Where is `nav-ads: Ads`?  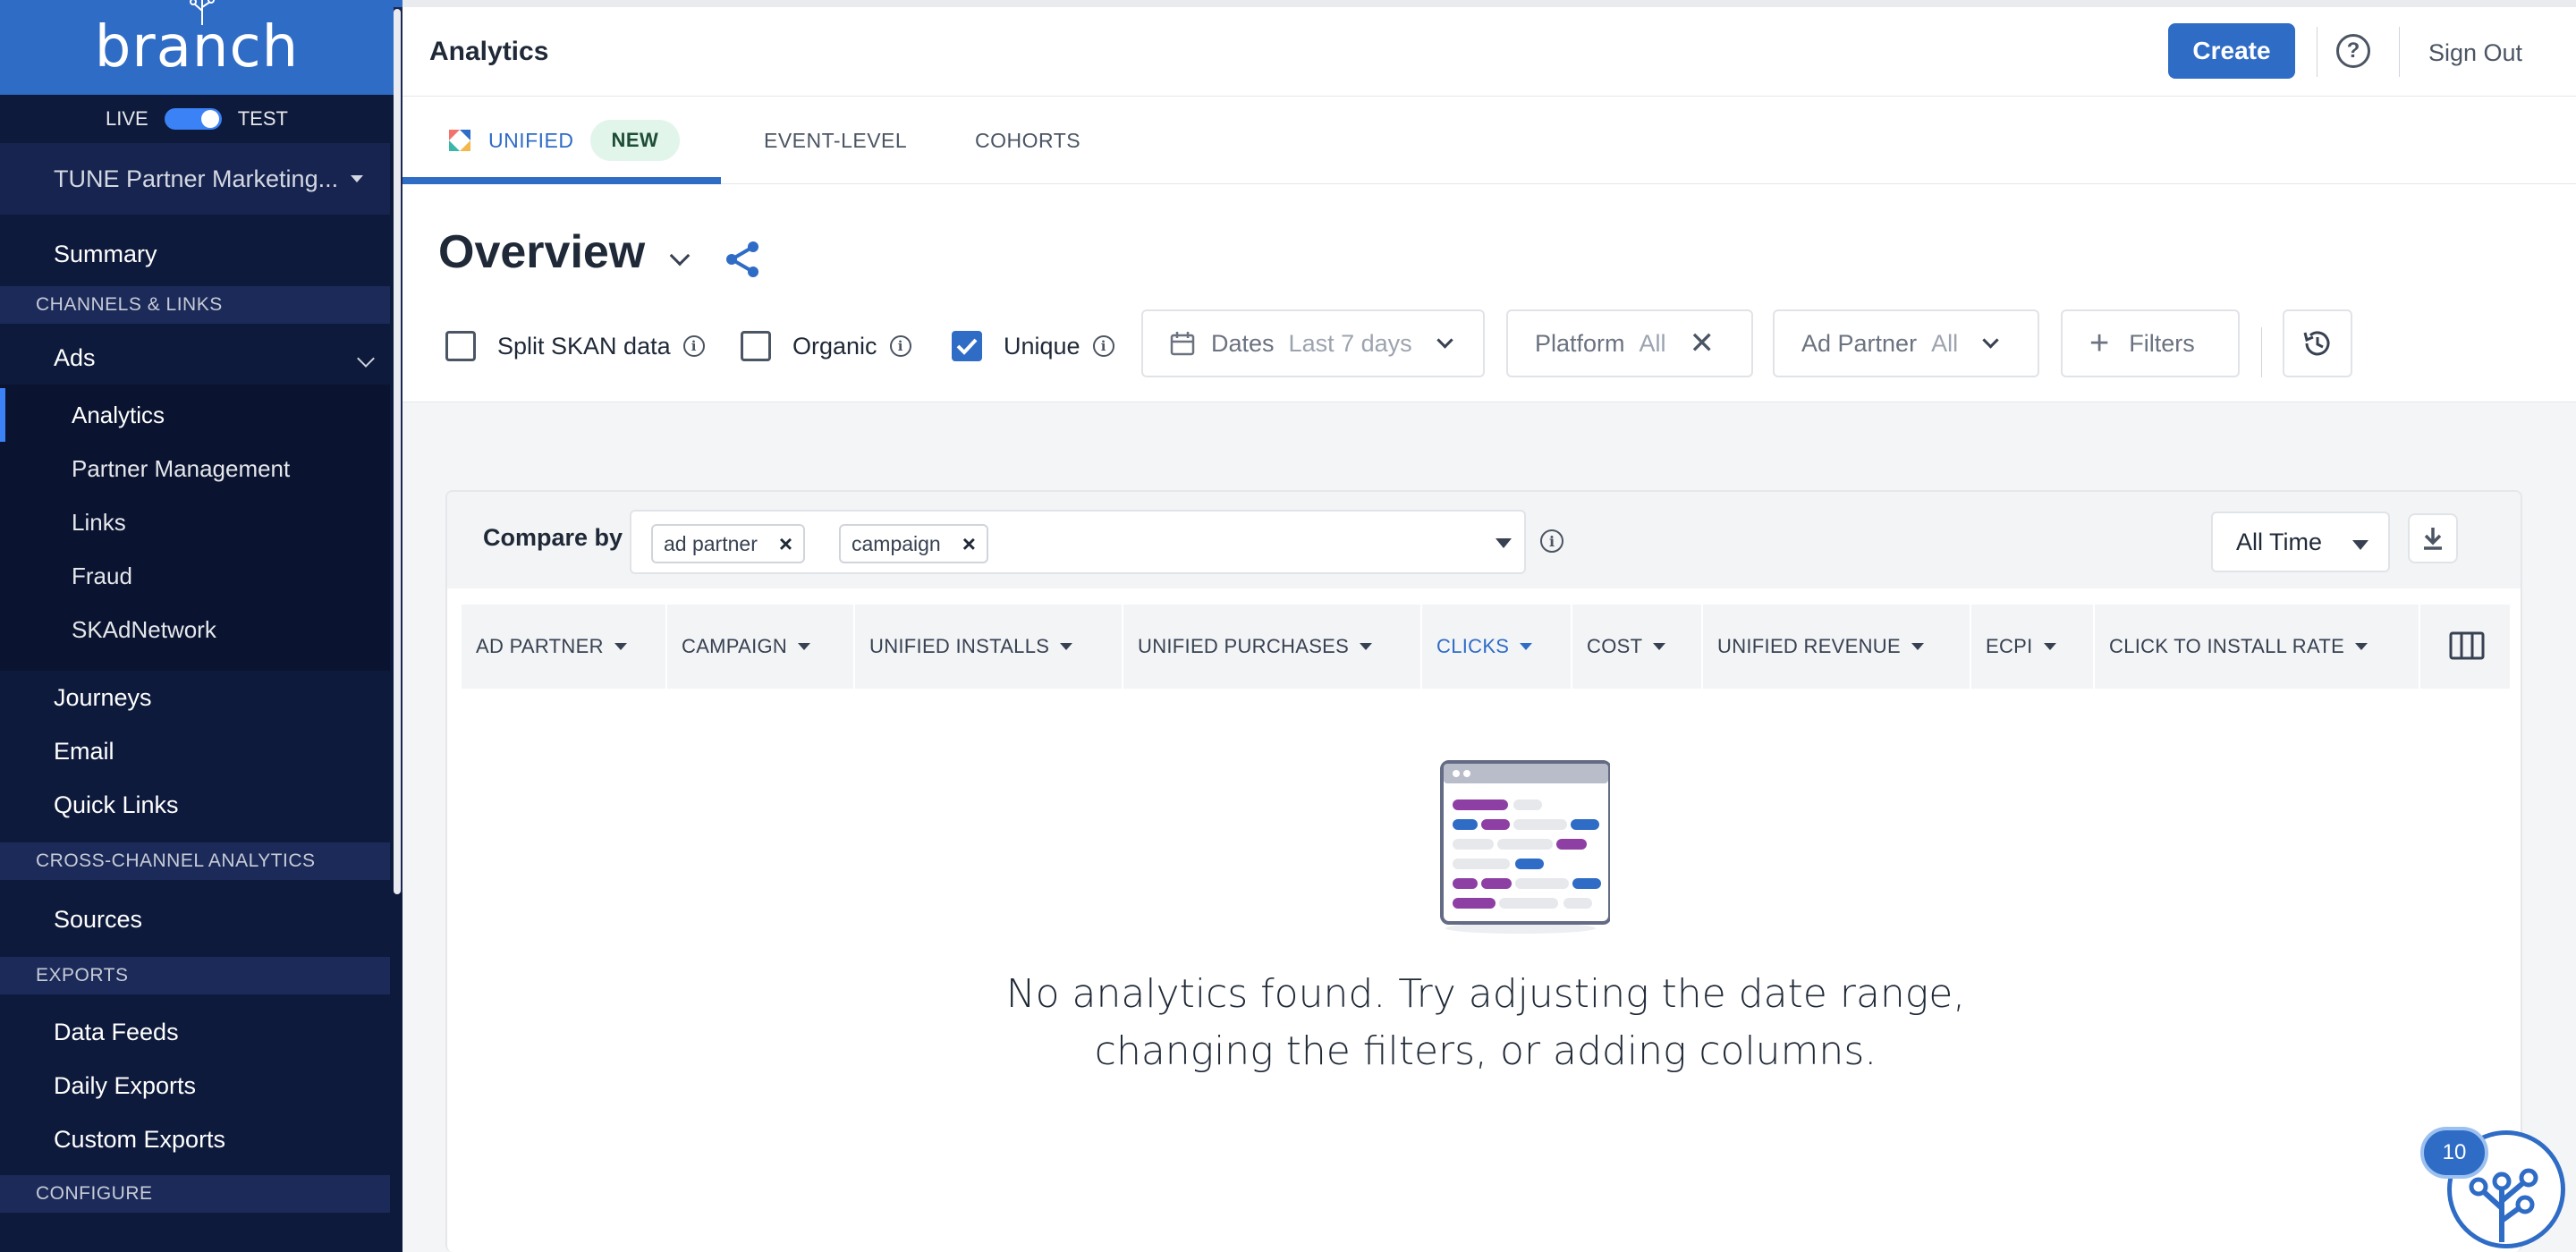 nav-ads: Ads is located at coordinates (201, 358).